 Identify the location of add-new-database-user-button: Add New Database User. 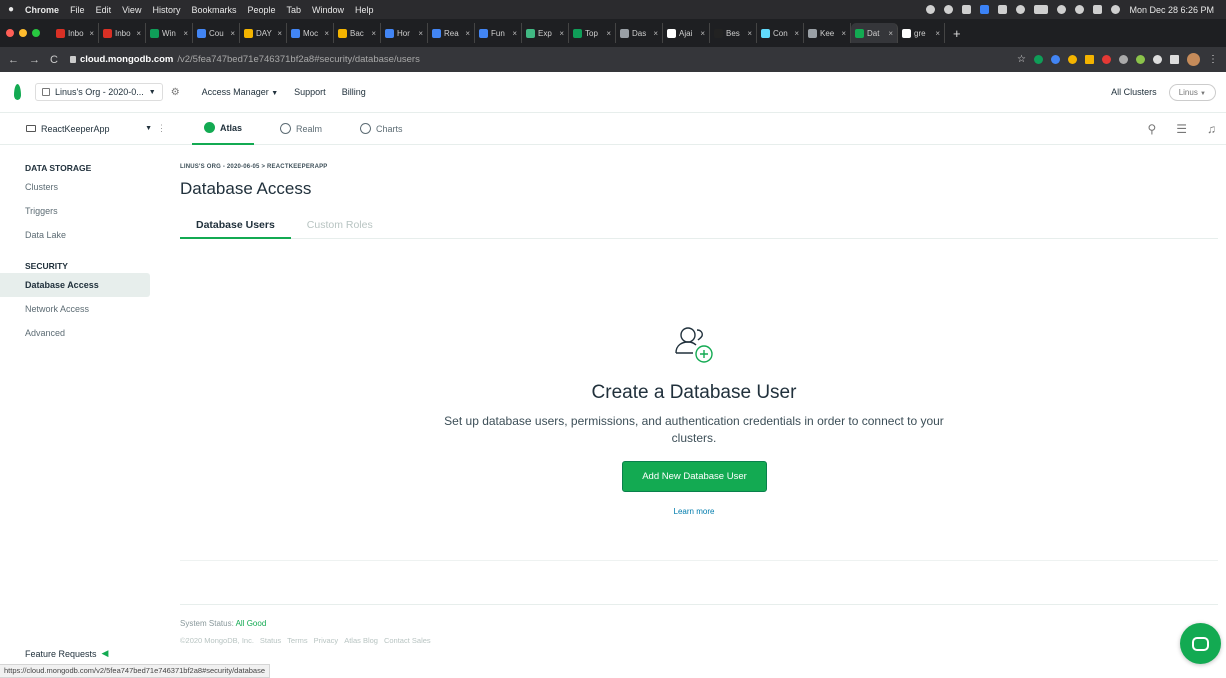
(694, 476).